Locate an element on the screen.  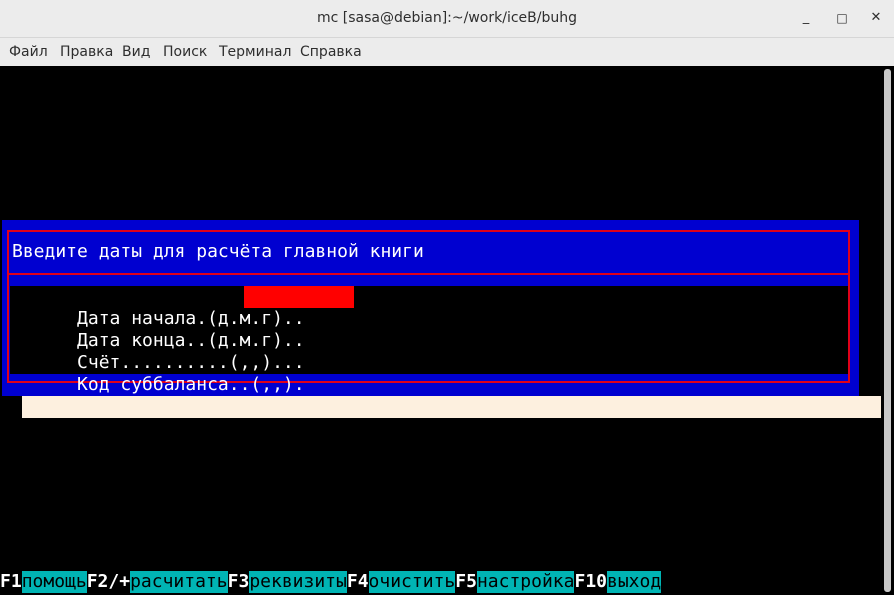
scrollbar is located at coordinates (887, 330).